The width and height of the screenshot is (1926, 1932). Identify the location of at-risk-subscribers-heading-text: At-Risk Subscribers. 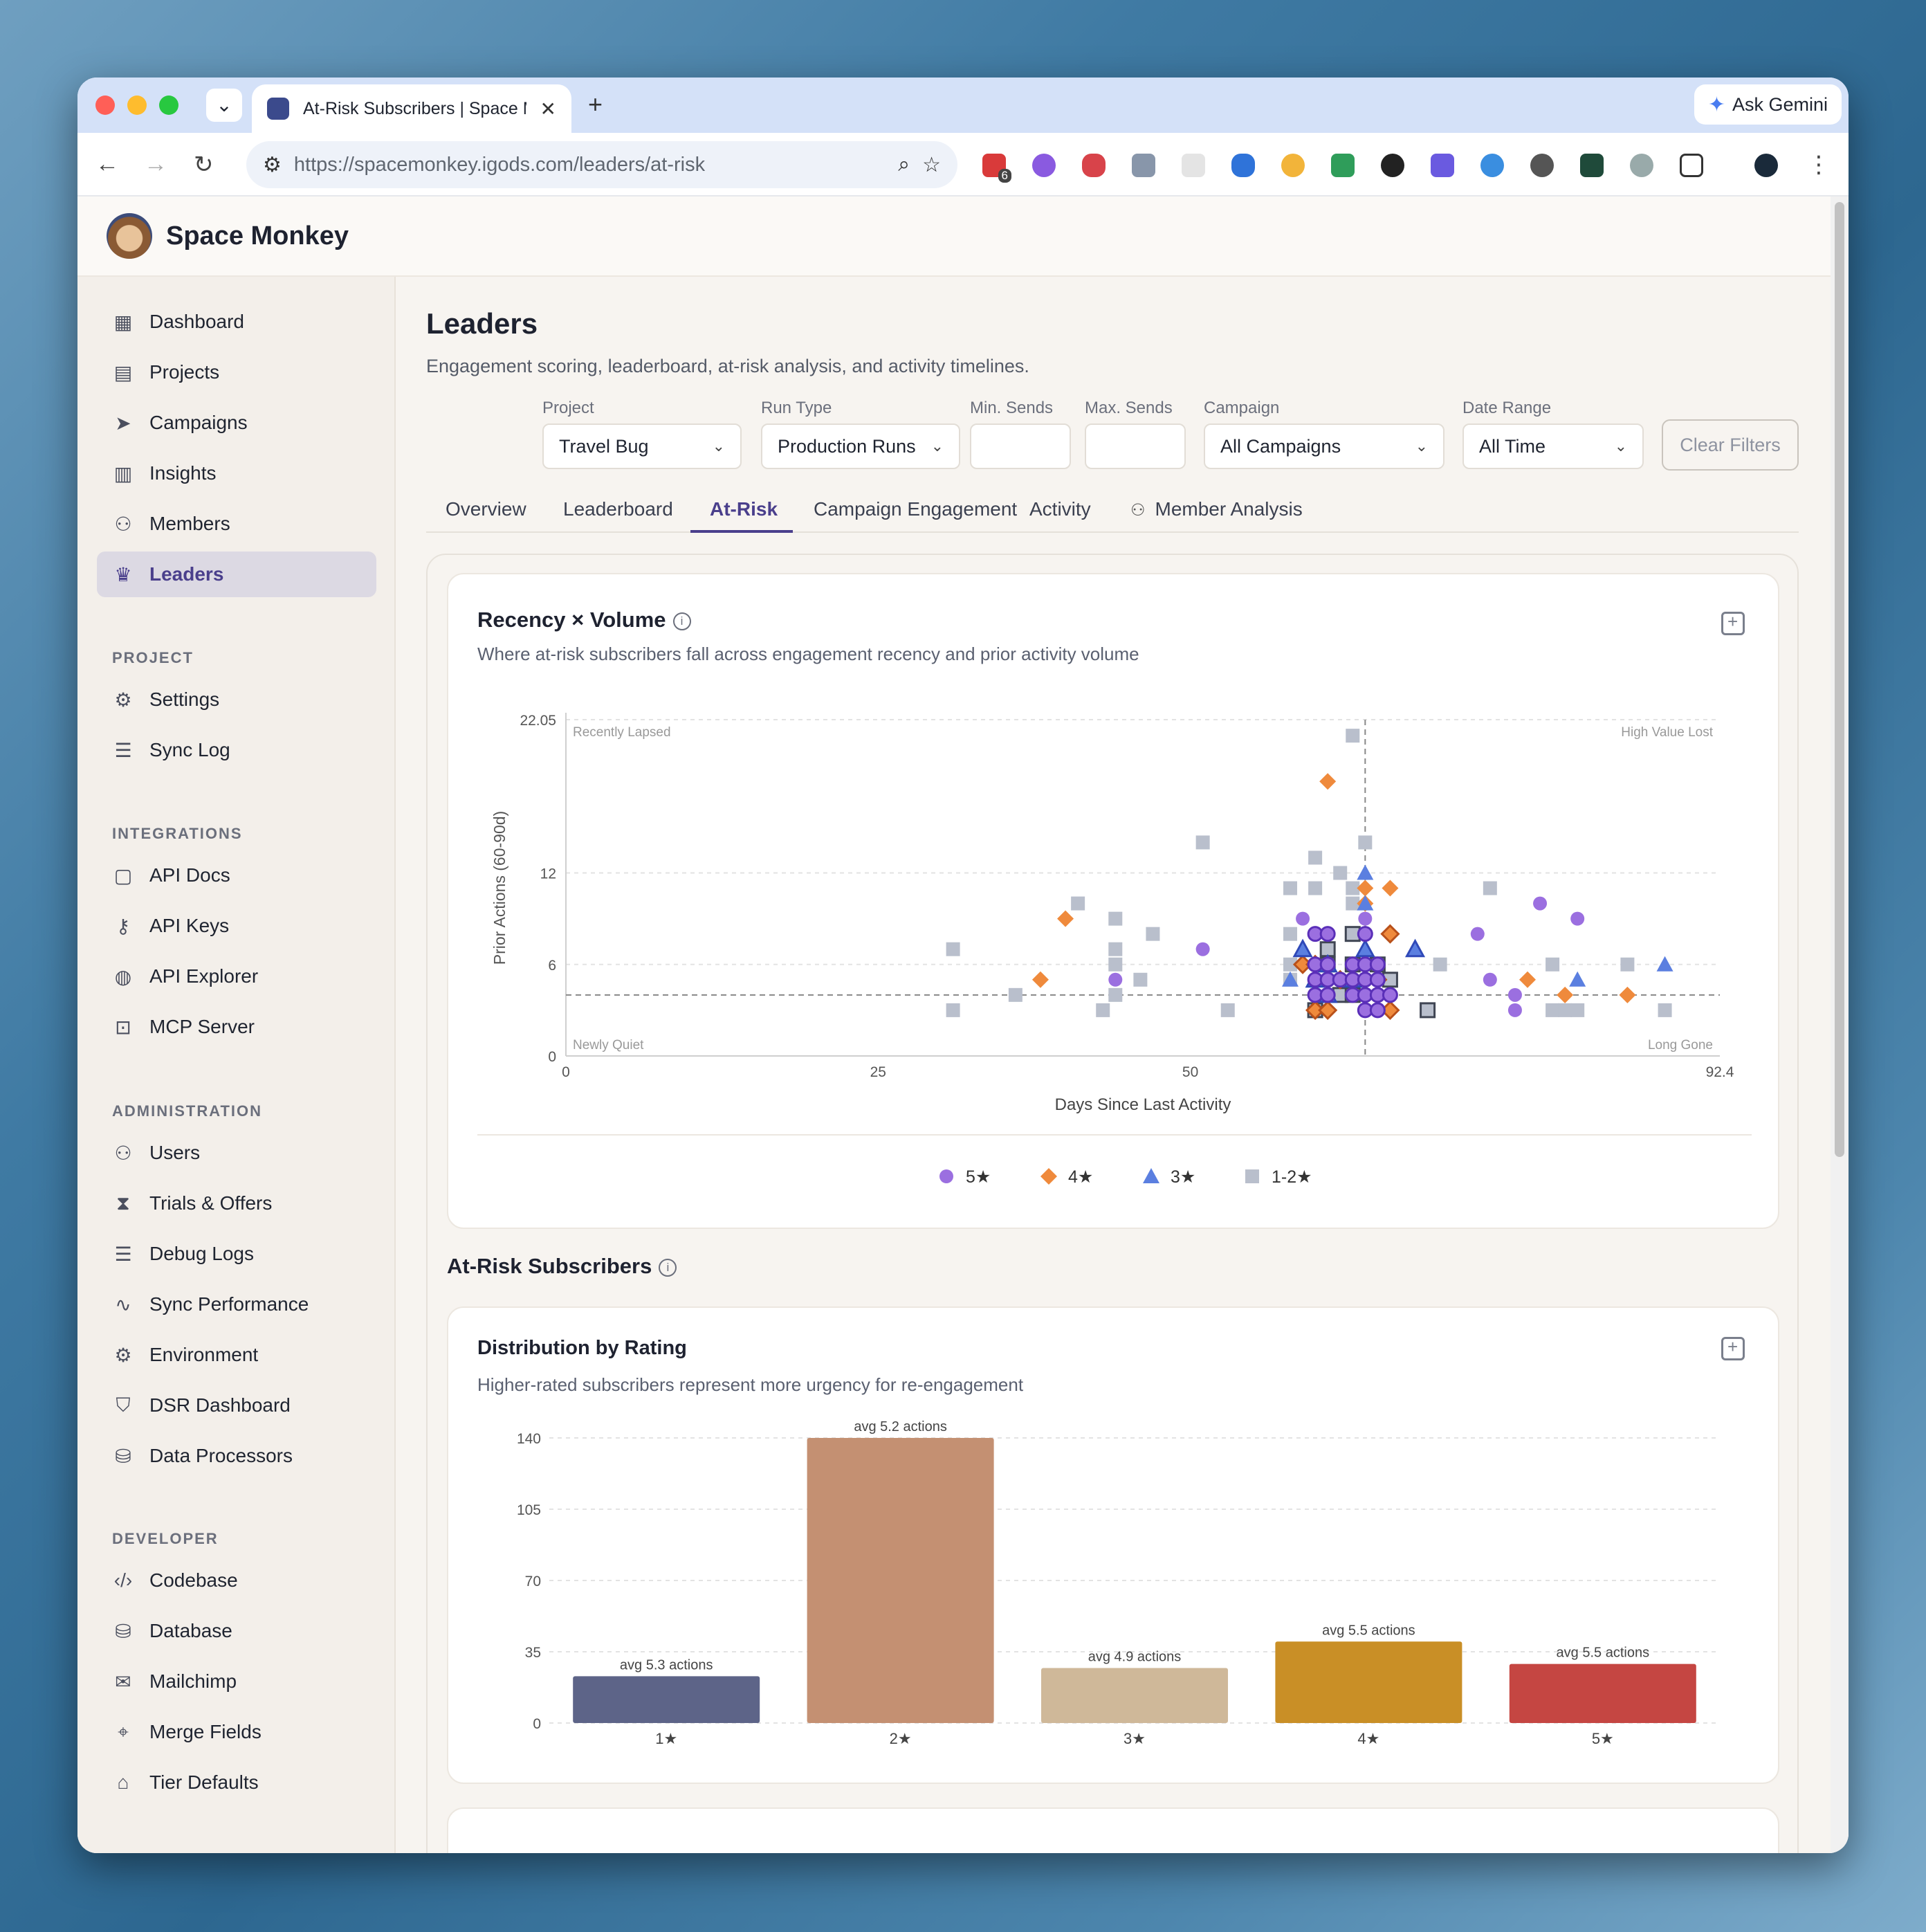
(549, 1266).